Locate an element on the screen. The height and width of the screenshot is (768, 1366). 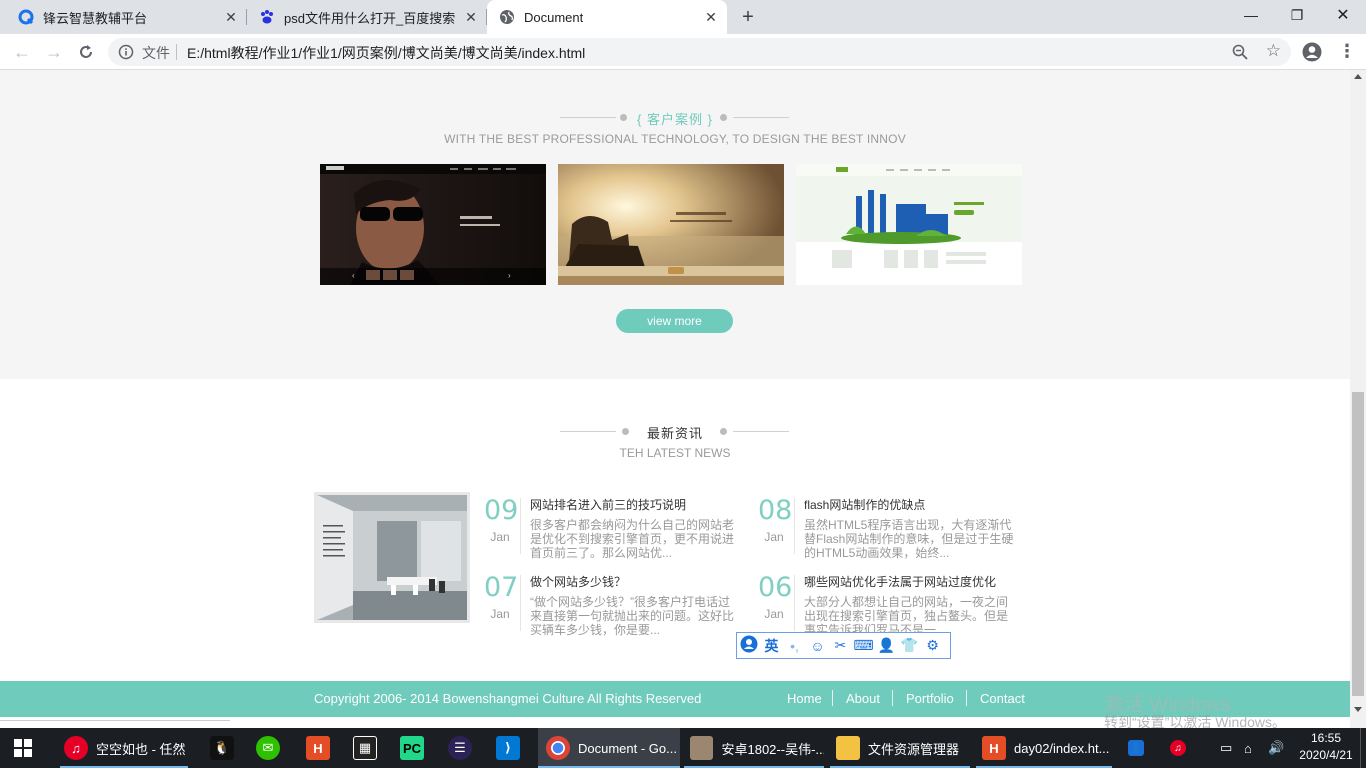
qq-penguin-icon: 🐧 is located at coordinates (222, 748).